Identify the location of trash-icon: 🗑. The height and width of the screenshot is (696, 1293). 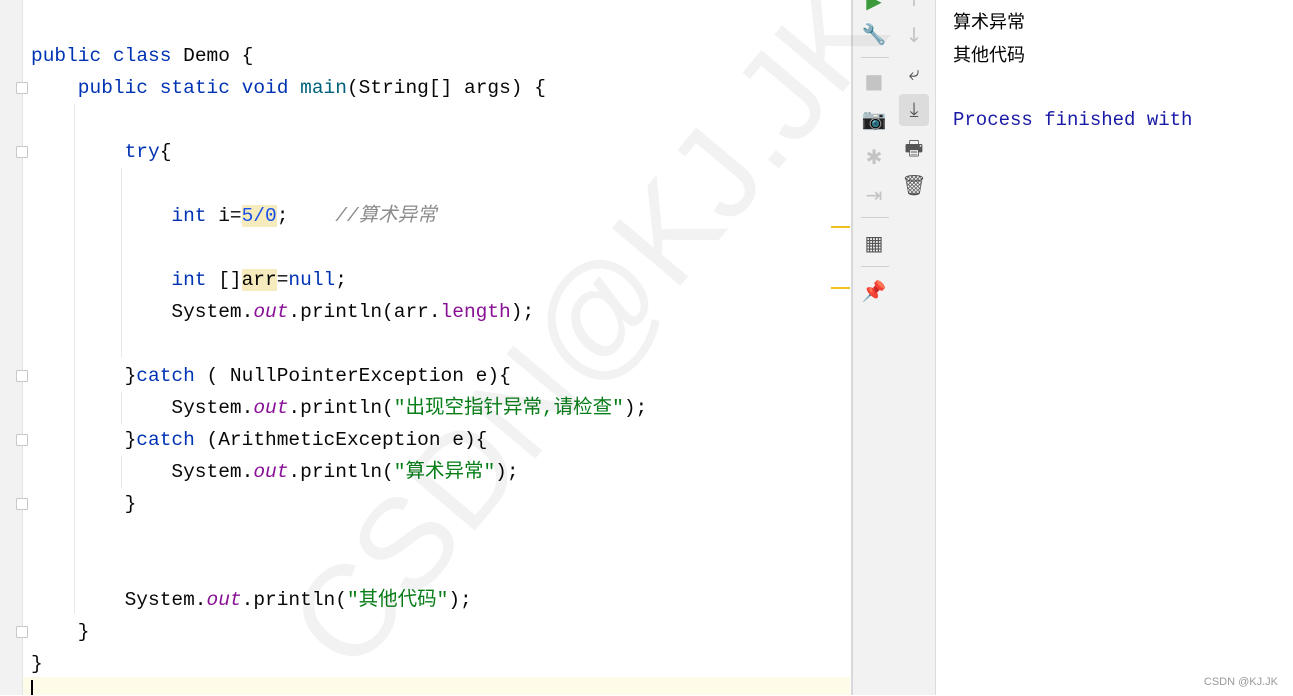
(914, 185).